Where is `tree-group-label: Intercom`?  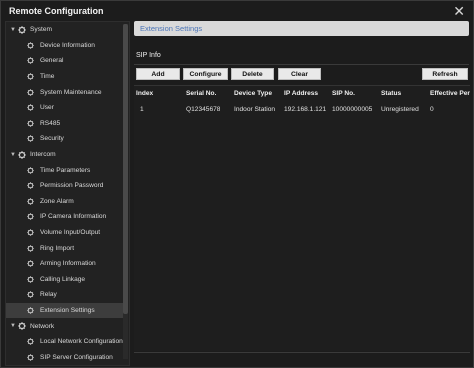 tree-group-label: Intercom is located at coordinates (43, 155).